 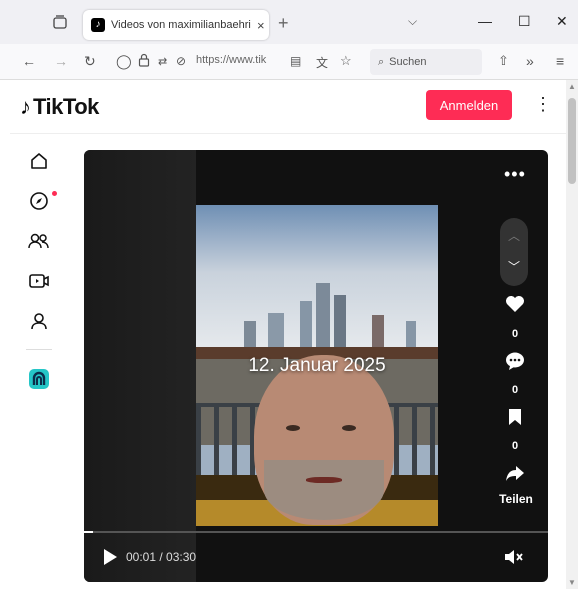 I want to click on sidebar-divider, so click(x=39, y=349).